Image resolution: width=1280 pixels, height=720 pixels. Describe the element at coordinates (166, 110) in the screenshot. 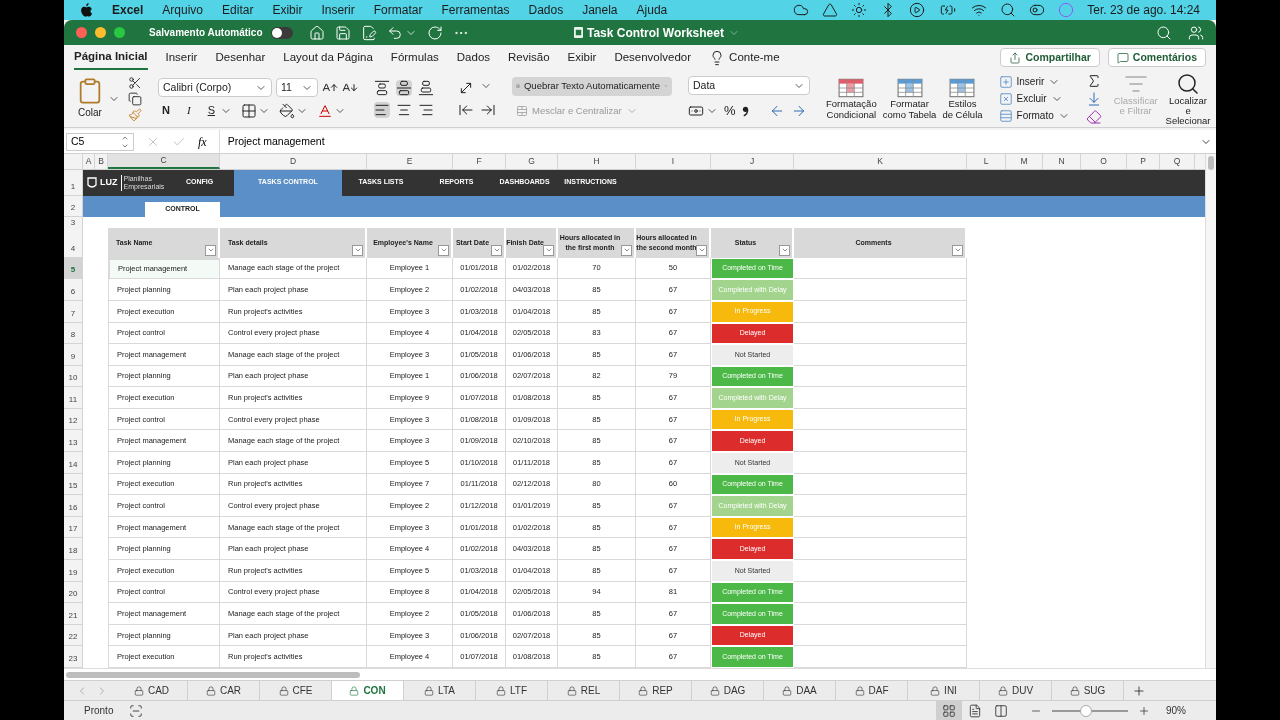

I see `bold-button: N` at that location.